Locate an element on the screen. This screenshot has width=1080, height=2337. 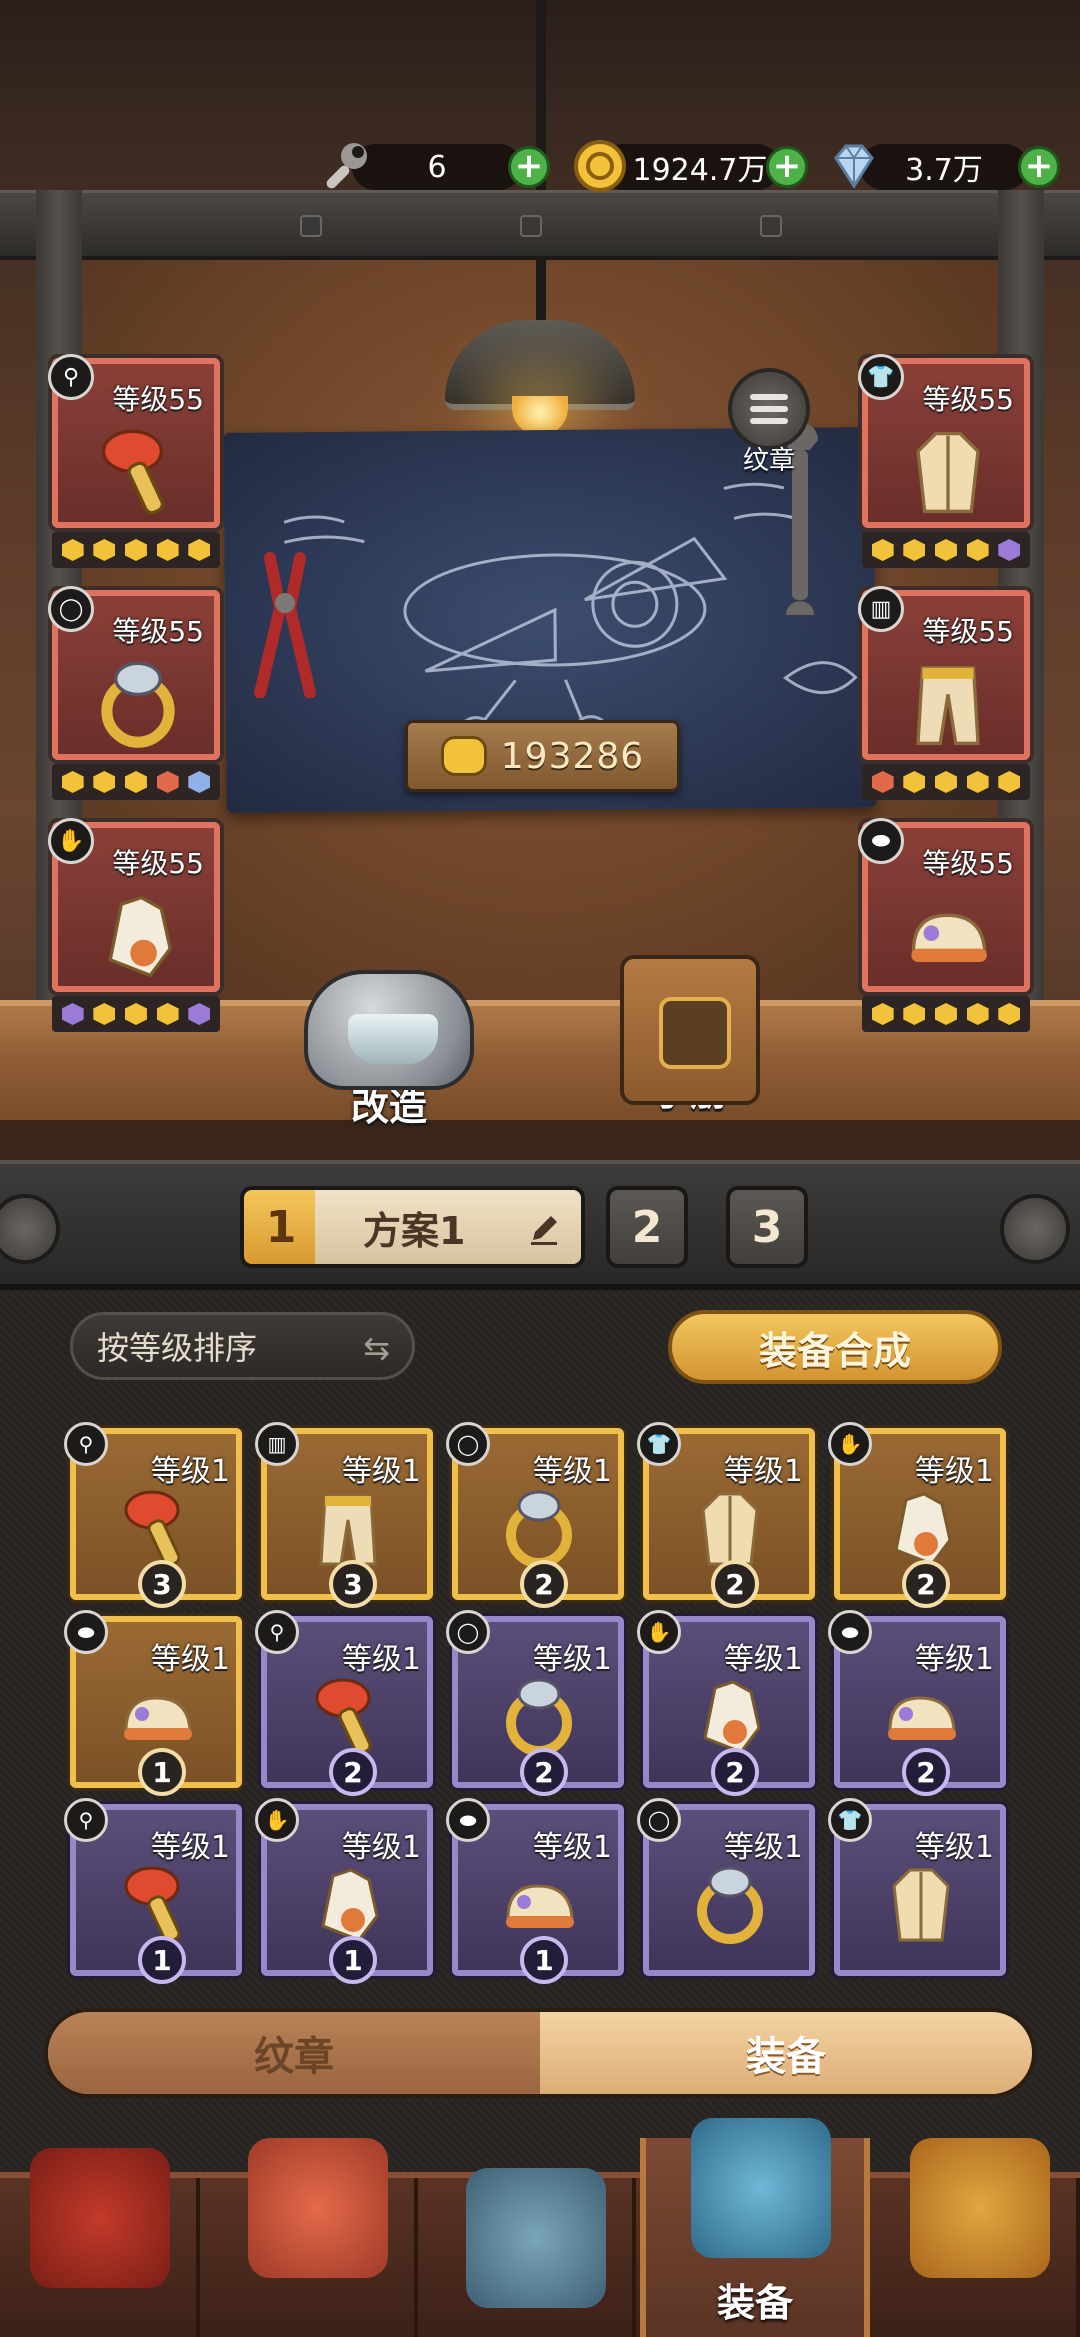
nav-item-battle is located at coordinates (536, 2252).